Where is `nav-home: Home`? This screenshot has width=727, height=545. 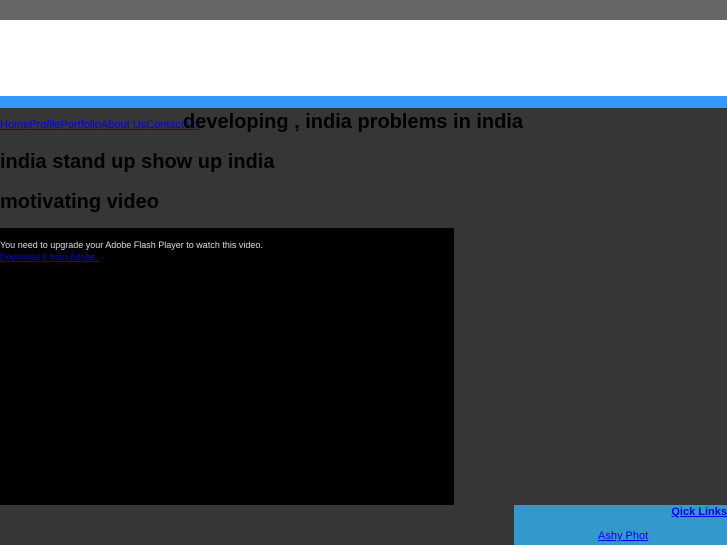 nav-home: Home is located at coordinates (14, 125).